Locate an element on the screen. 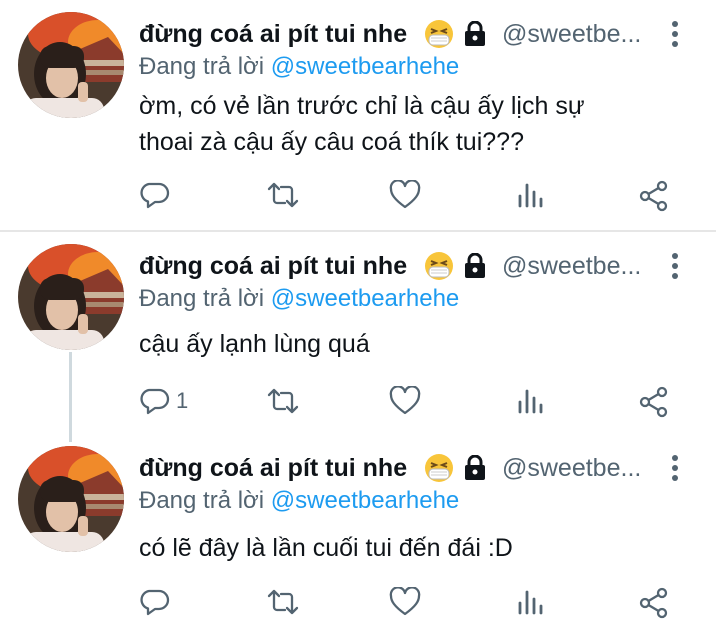 This screenshot has width=716, height=622. tweet-text-line: cậu ấy lạnh lùng quá is located at coordinates (254, 344).